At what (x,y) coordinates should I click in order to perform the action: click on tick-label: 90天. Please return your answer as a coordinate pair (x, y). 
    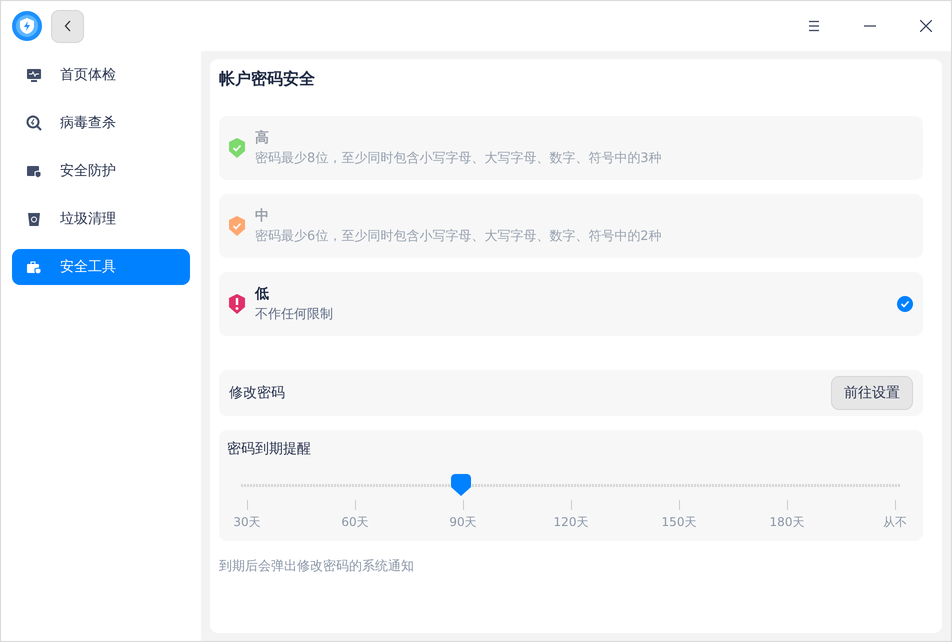
    Looking at the image, I should click on (463, 522).